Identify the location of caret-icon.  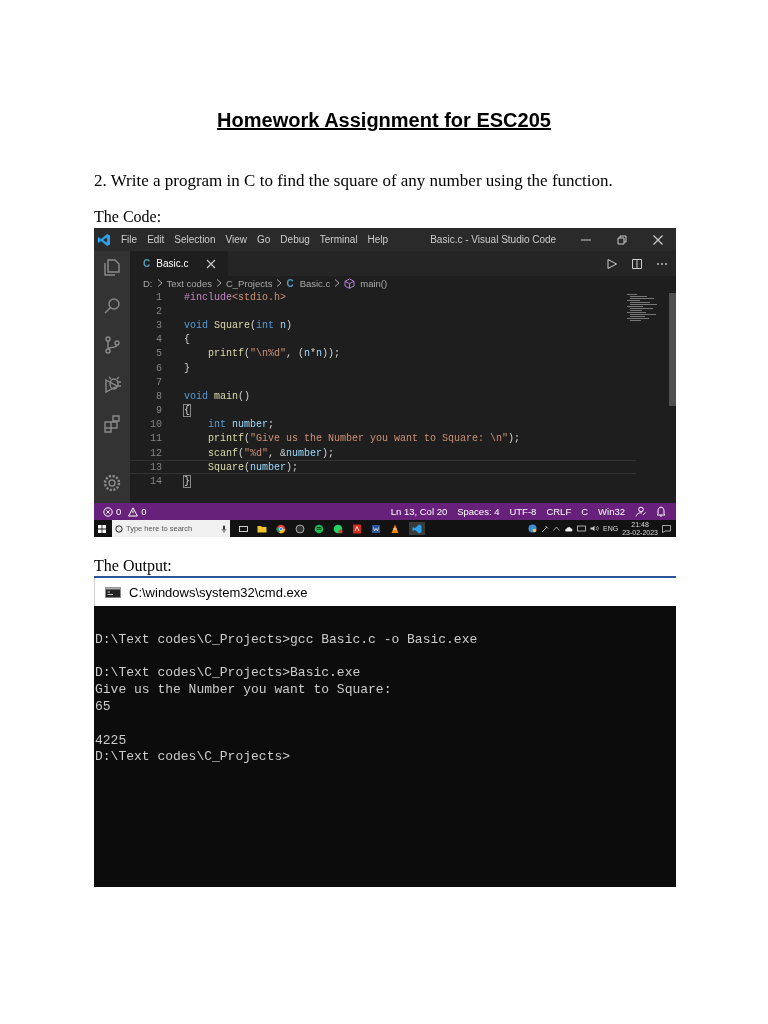
(556, 528).